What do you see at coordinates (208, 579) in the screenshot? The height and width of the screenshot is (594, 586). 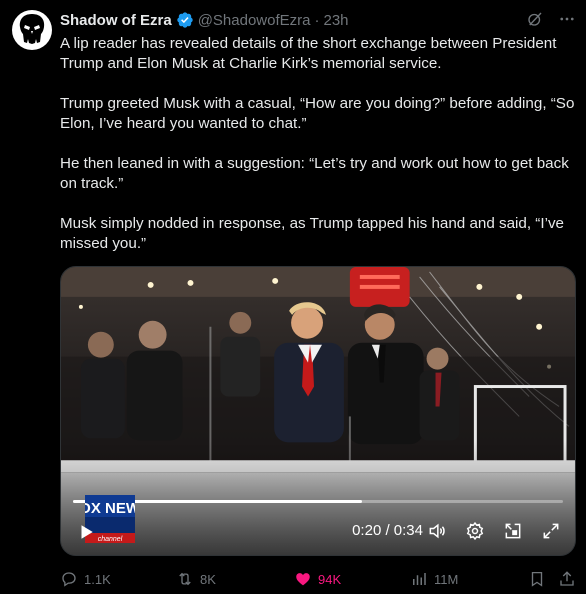 I see `repost-count: 8K` at bounding box center [208, 579].